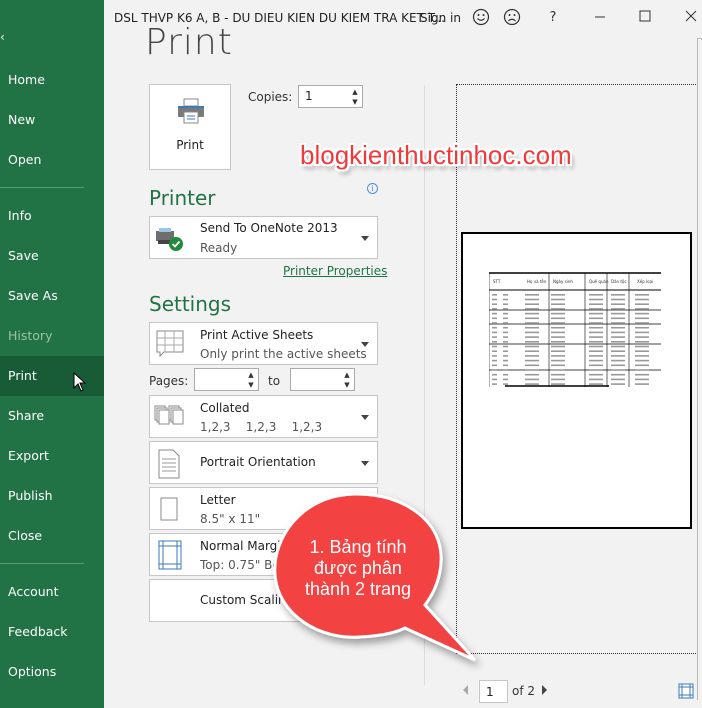 This screenshot has width=702, height=708. What do you see at coordinates (263, 508) in the screenshot?
I see `paper-size-select: Letter 8.5" x 11"` at bounding box center [263, 508].